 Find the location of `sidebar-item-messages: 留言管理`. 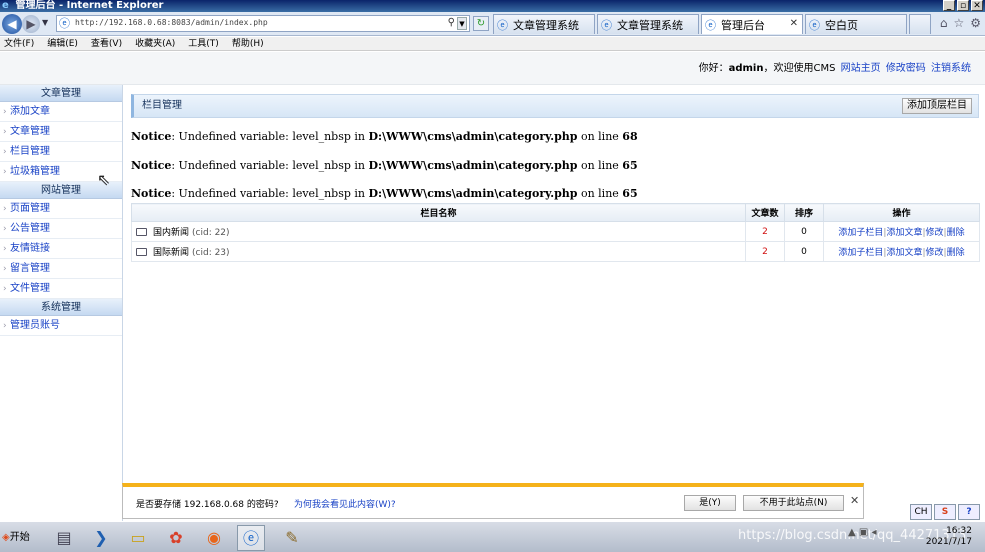

sidebar-item-messages: 留言管理 is located at coordinates (61, 269).